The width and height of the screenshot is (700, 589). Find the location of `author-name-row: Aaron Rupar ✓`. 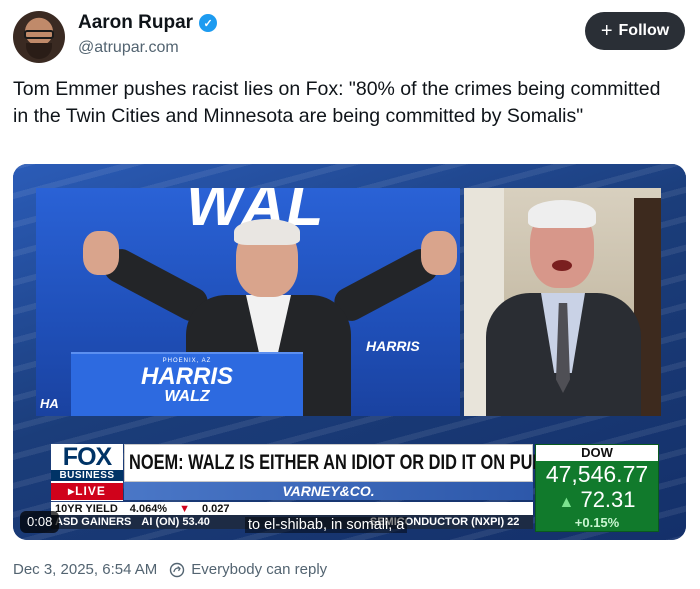

author-name-row: Aaron Rupar ✓ is located at coordinates (148, 23).